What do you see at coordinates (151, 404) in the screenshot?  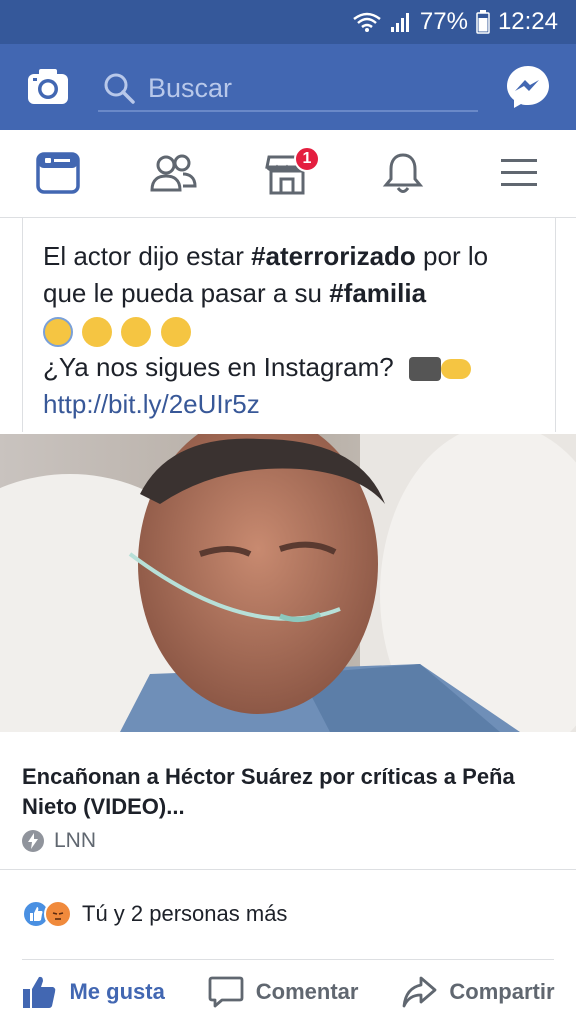 I see `post-link: http://bit.ly/2eUIr5z` at bounding box center [151, 404].